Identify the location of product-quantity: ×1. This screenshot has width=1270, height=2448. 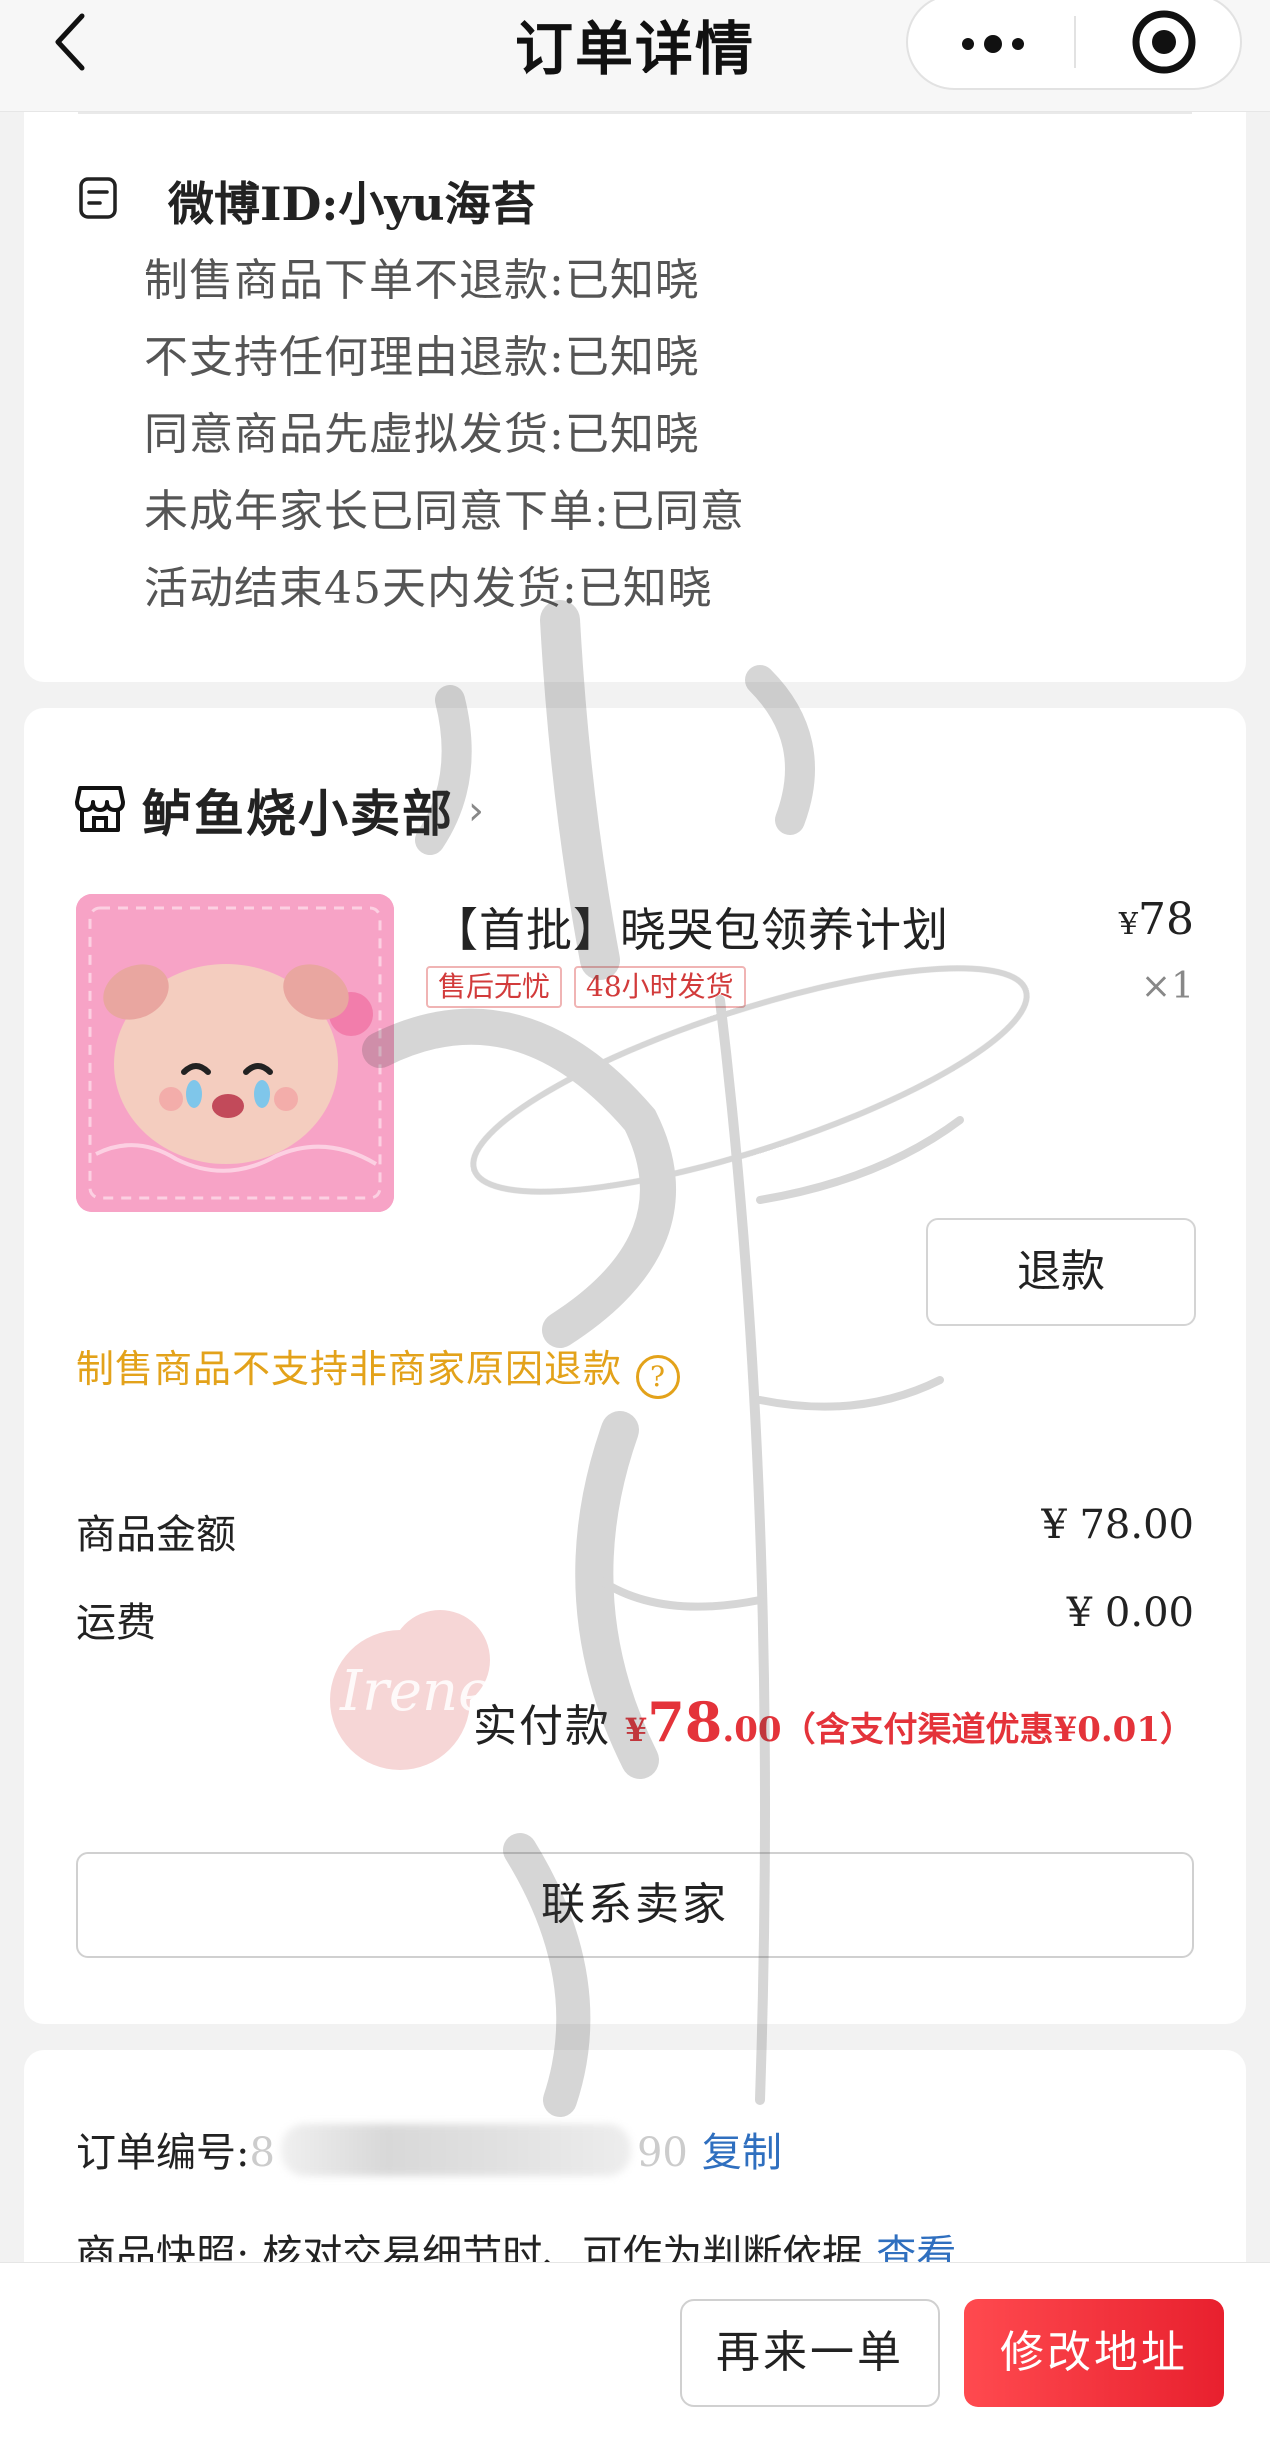
(1167, 986).